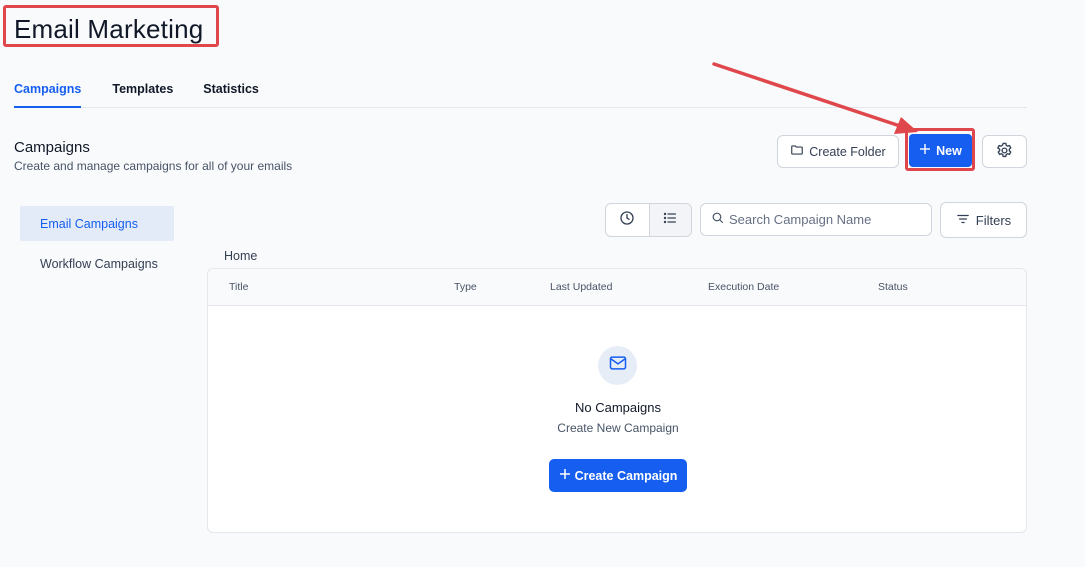  I want to click on clock-icon, so click(627, 220).